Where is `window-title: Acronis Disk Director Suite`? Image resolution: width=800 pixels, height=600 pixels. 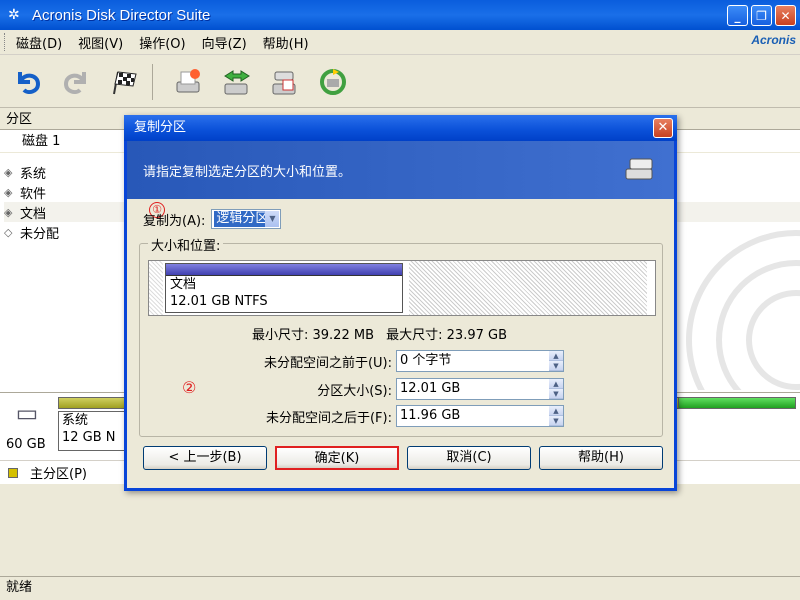 window-title: Acronis Disk Director Suite is located at coordinates (121, 15).